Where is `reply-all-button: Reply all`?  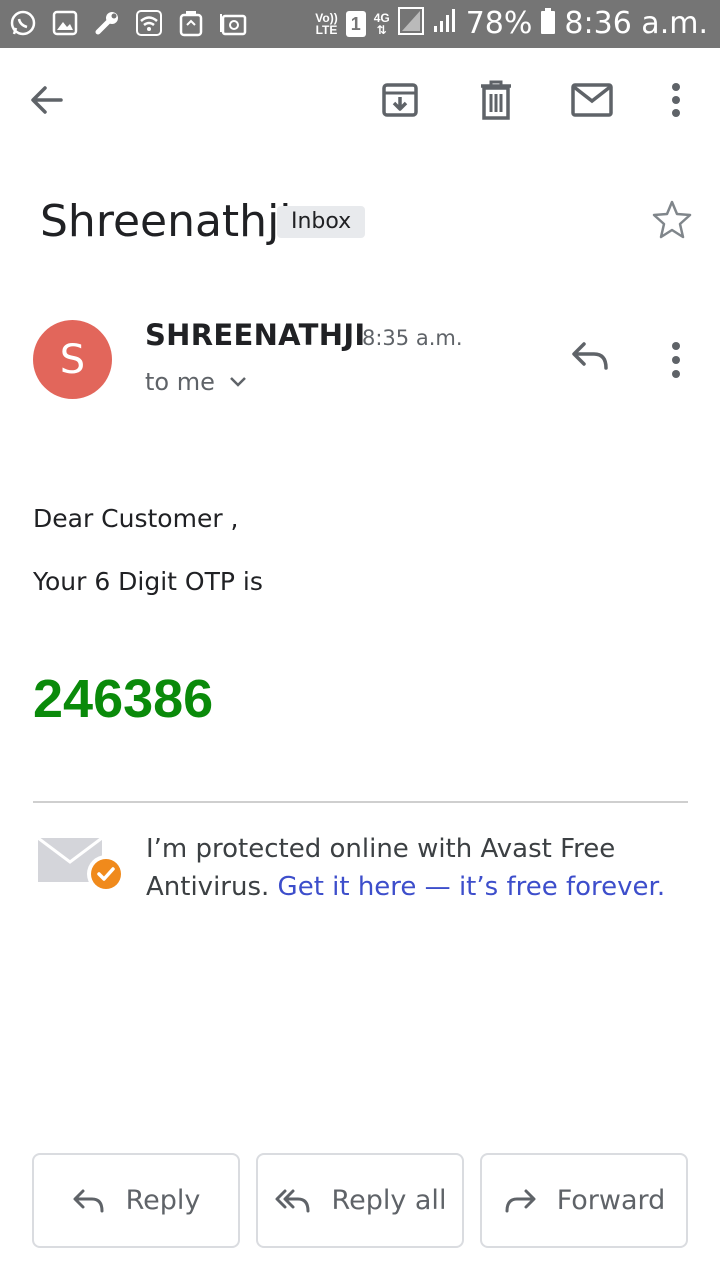
reply-all-button: Reply all is located at coordinates (360, 1200).